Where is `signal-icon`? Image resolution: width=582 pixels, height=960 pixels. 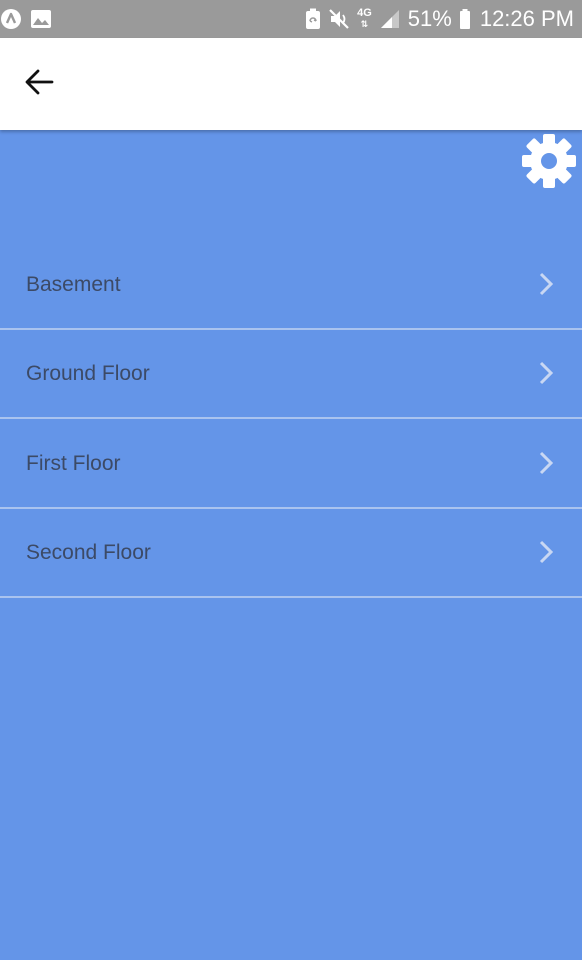 signal-icon is located at coordinates (390, 19).